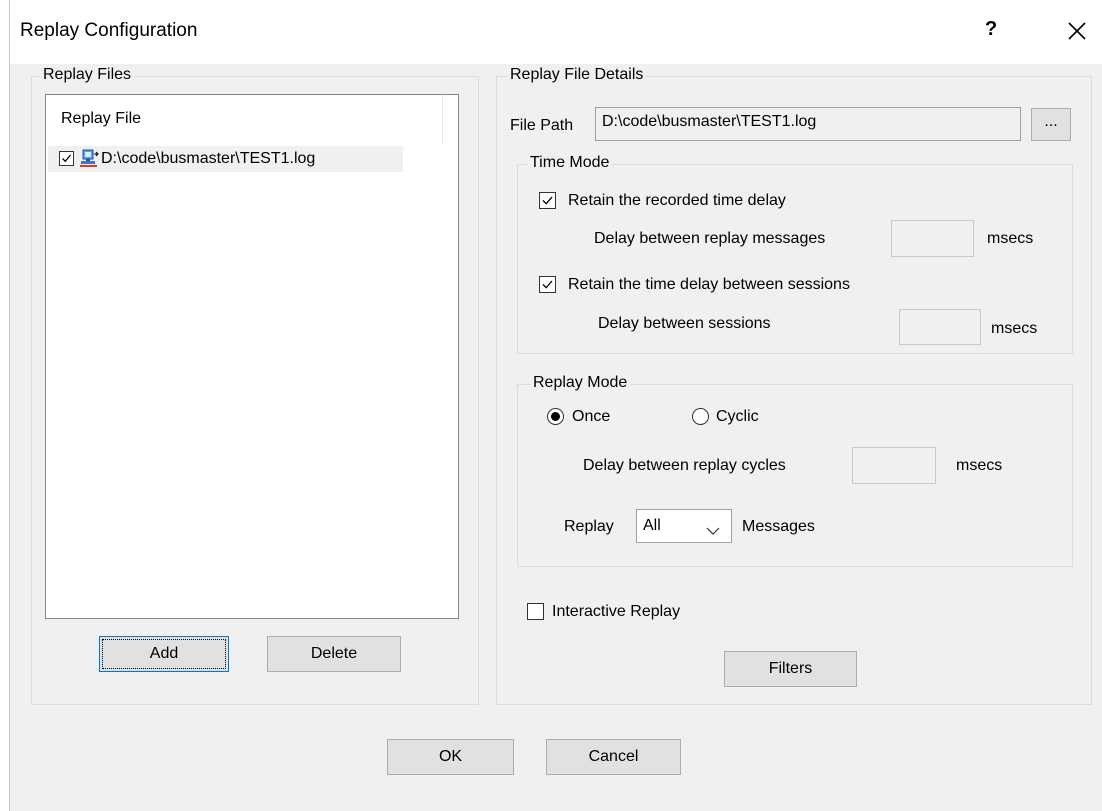 This screenshot has height=811, width=1102. What do you see at coordinates (710, 238) in the screenshot?
I see `delay-messages-label: Delay between replay messages` at bounding box center [710, 238].